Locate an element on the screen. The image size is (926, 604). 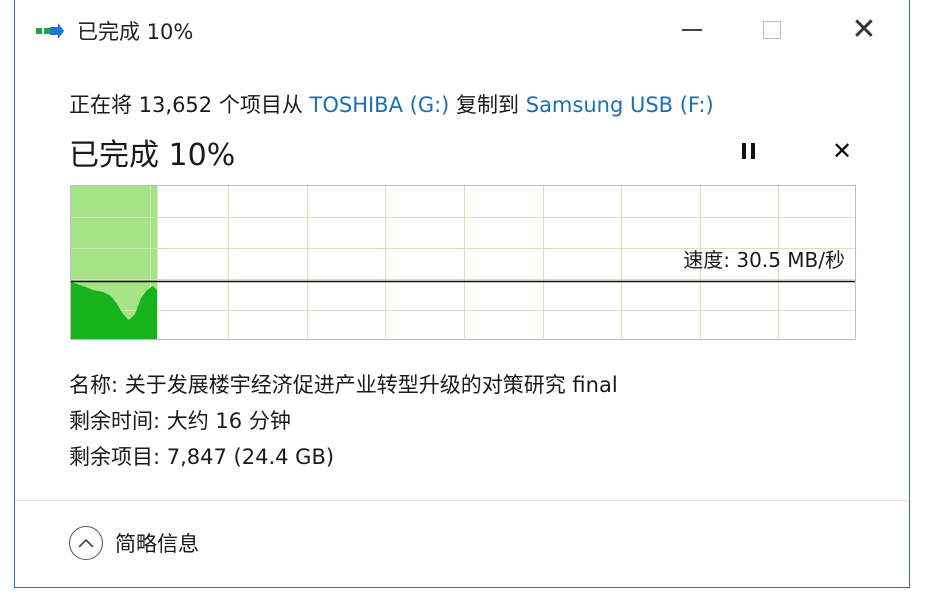
progress-title: 已完成 10% is located at coordinates (152, 155).